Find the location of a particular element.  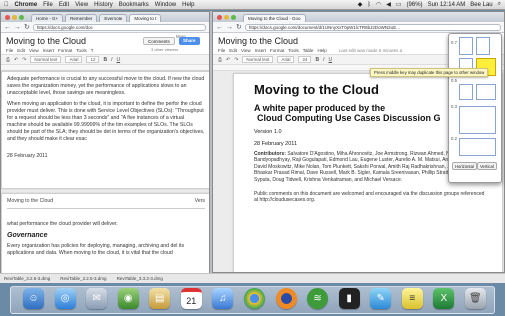

spotlight-icon: ⌕ is located at coordinates (499, 4).